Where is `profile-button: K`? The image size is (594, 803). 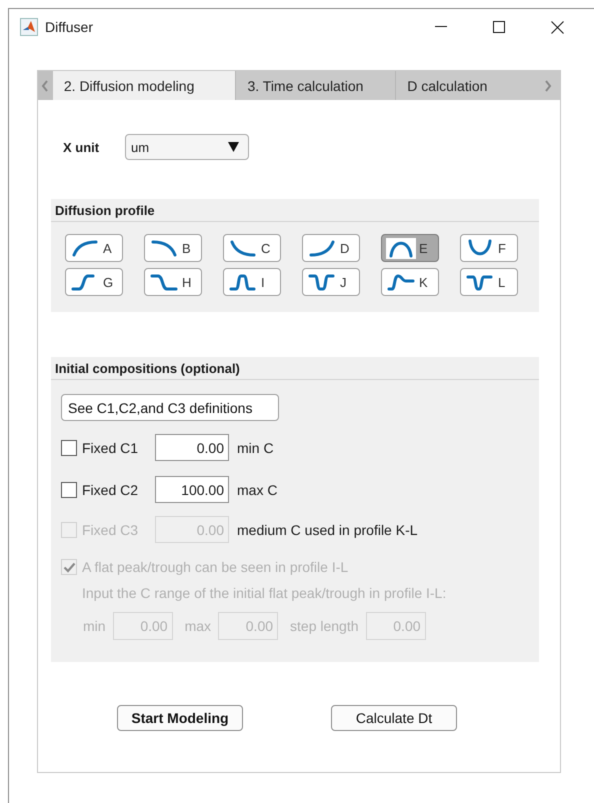 profile-button: K is located at coordinates (410, 282).